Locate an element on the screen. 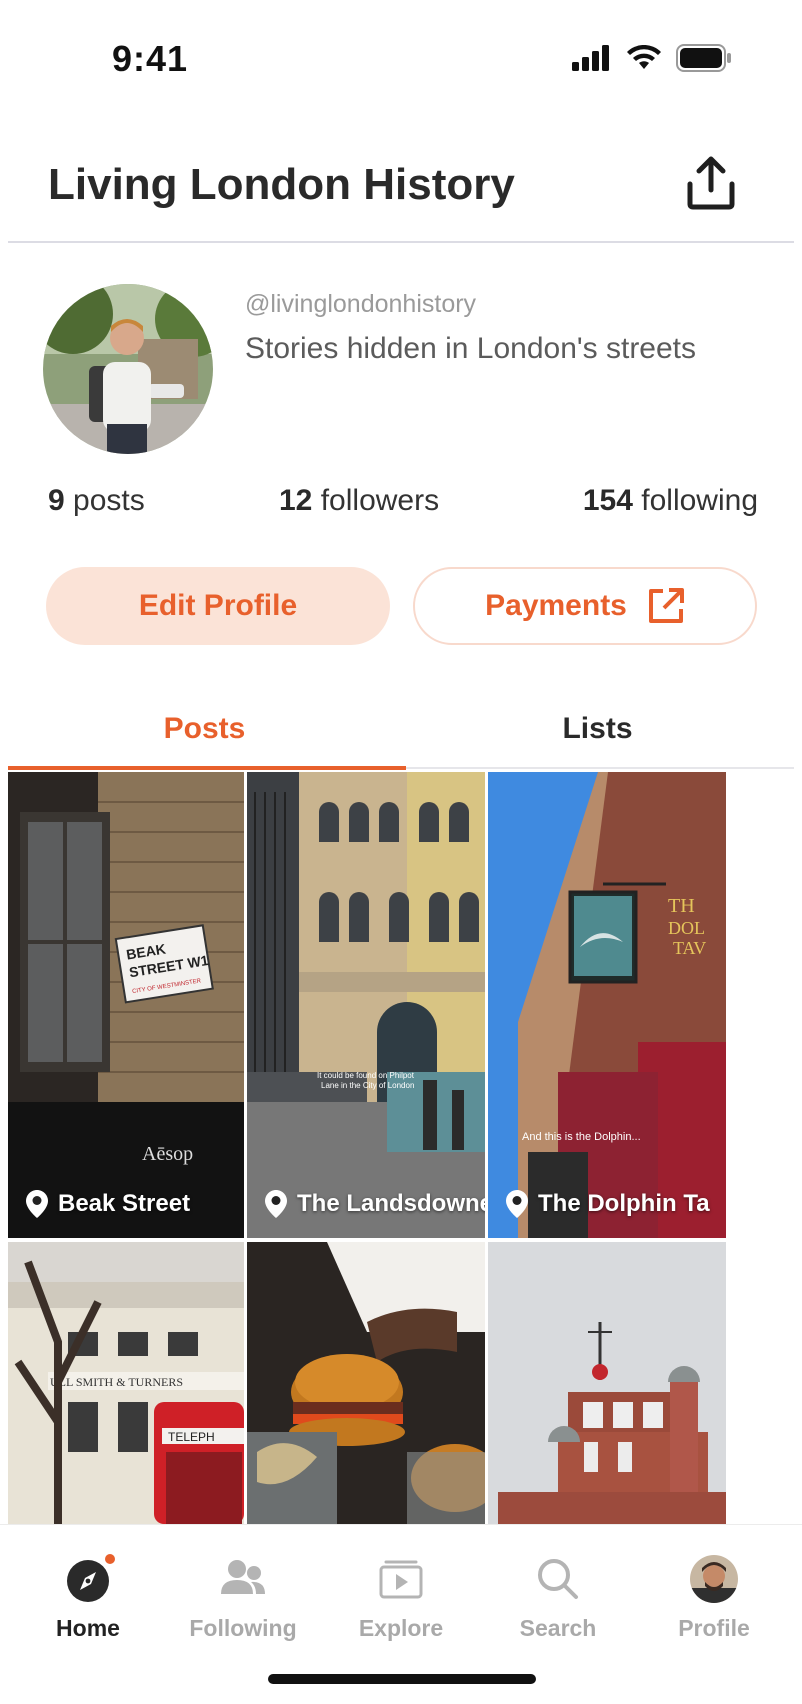  share-button is located at coordinates (711, 183).